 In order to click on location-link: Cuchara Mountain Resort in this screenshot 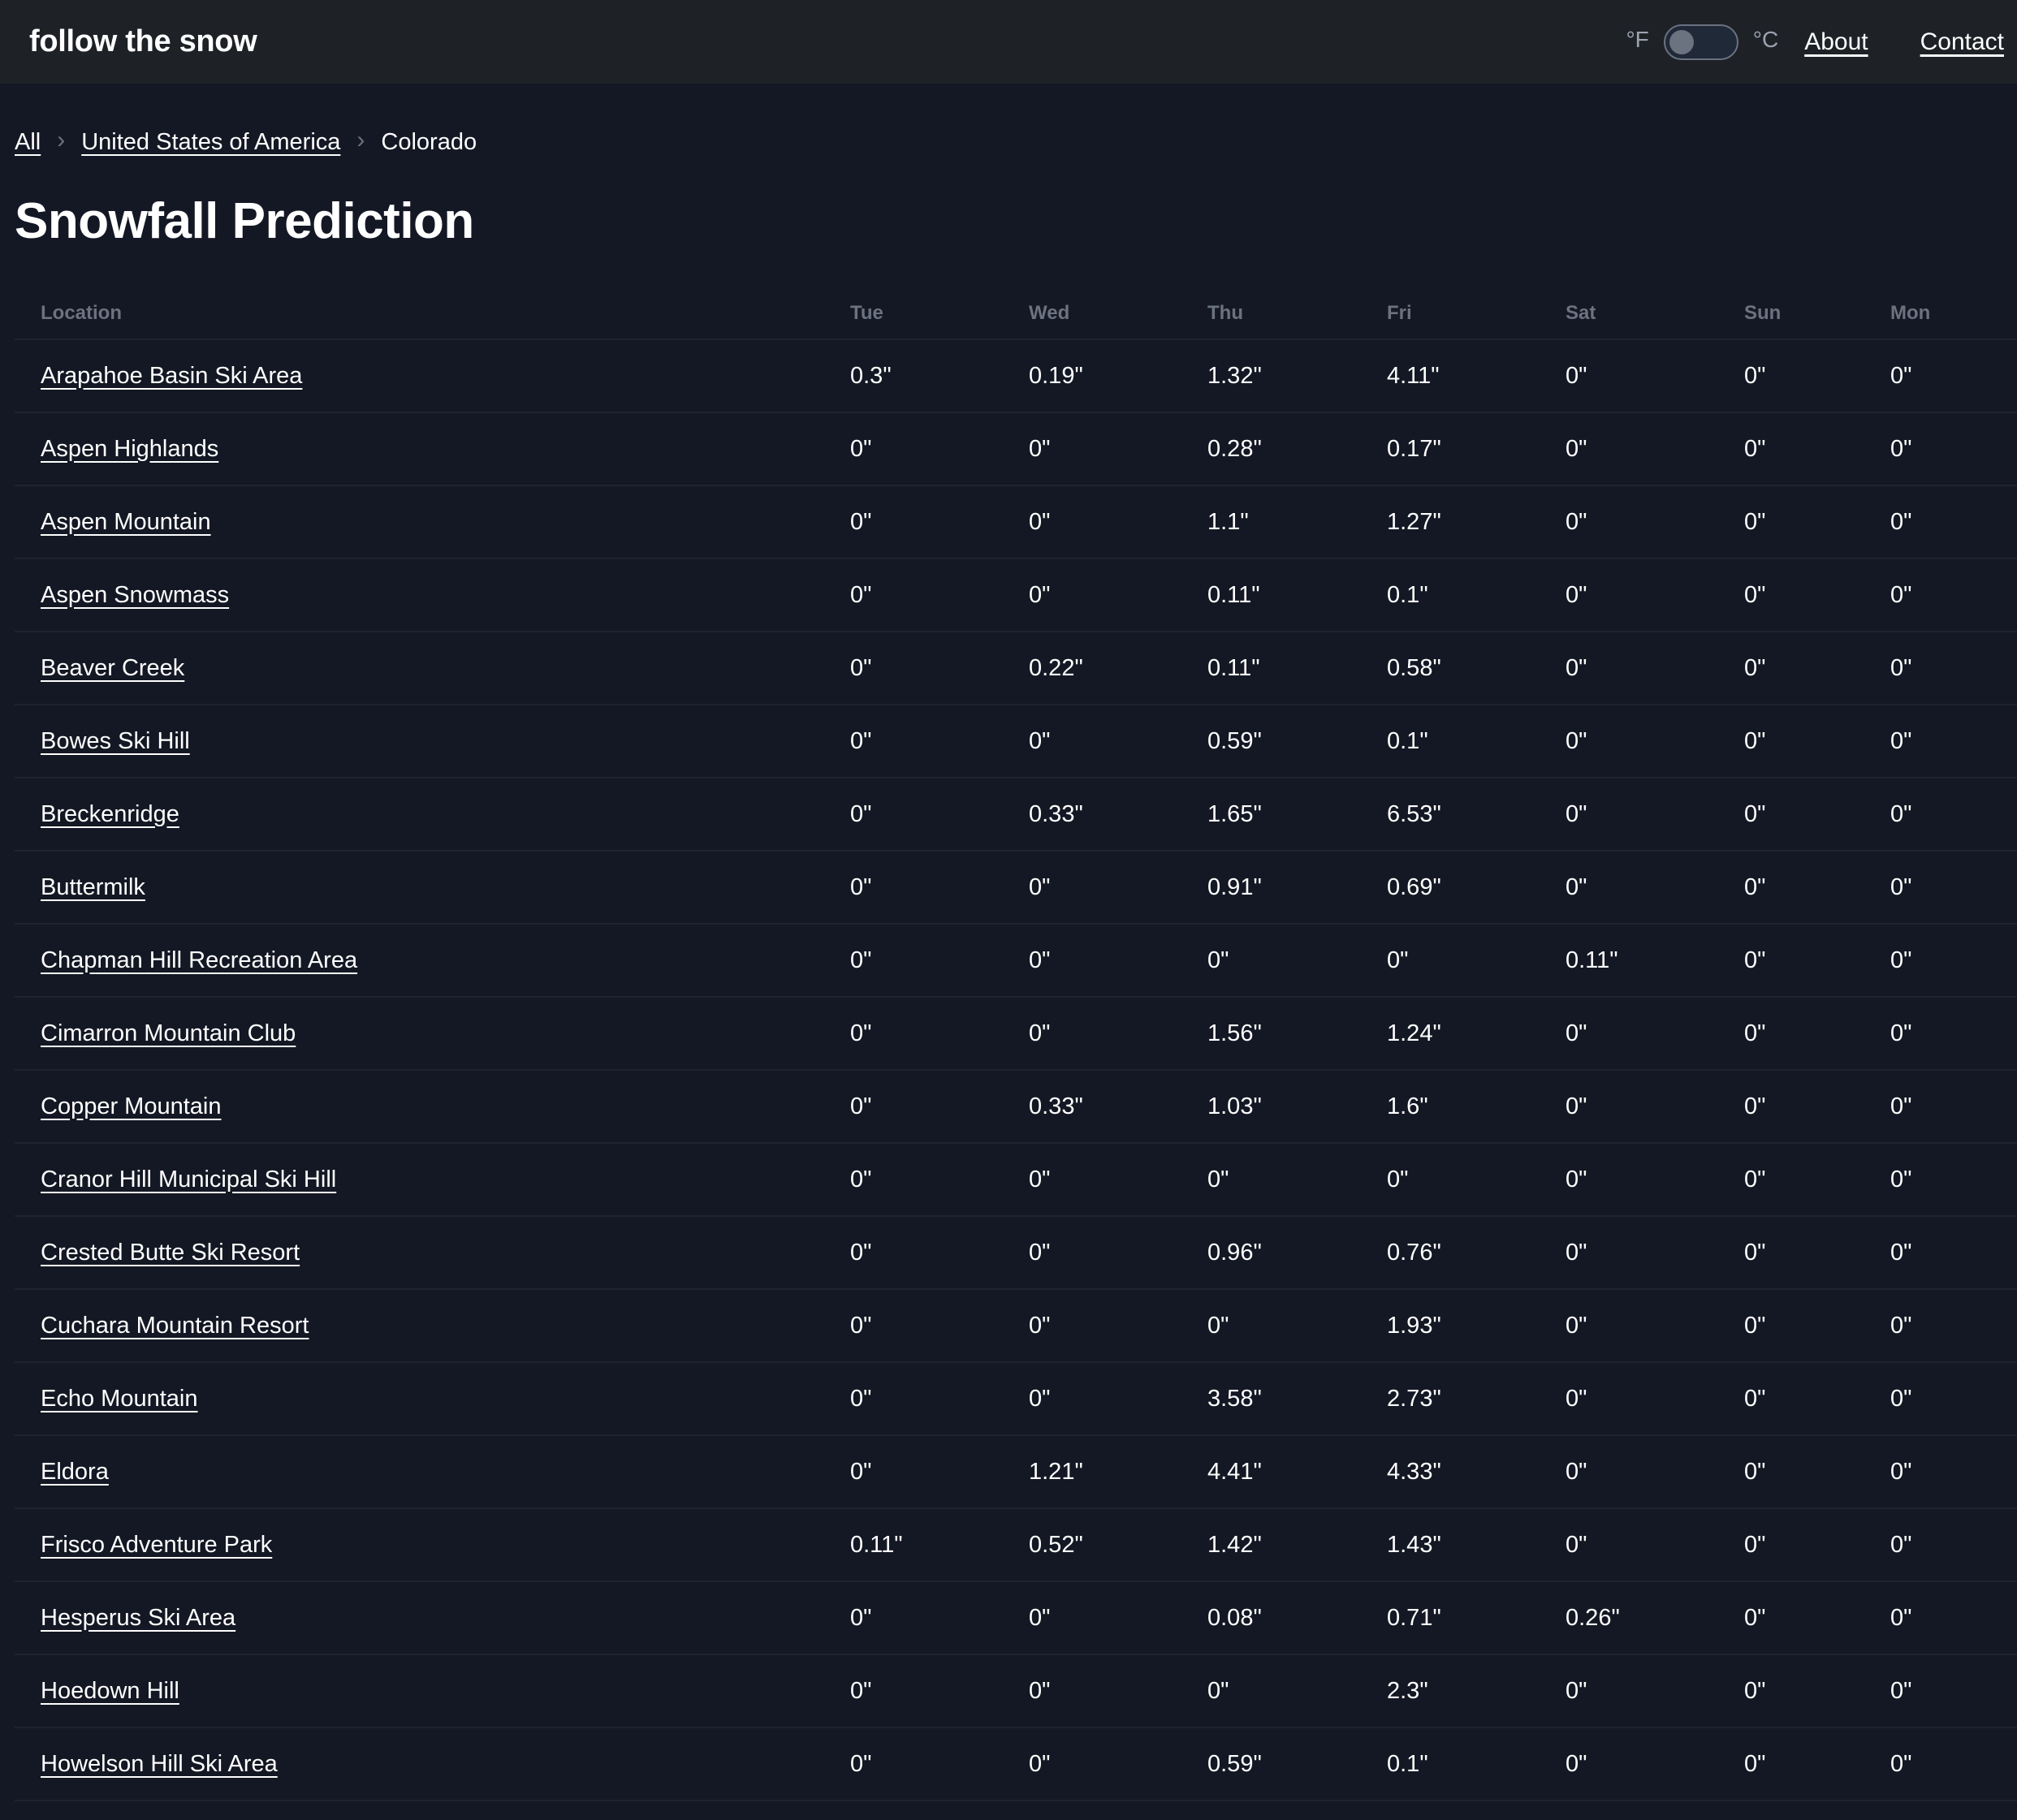, I will do `click(175, 1326)`.